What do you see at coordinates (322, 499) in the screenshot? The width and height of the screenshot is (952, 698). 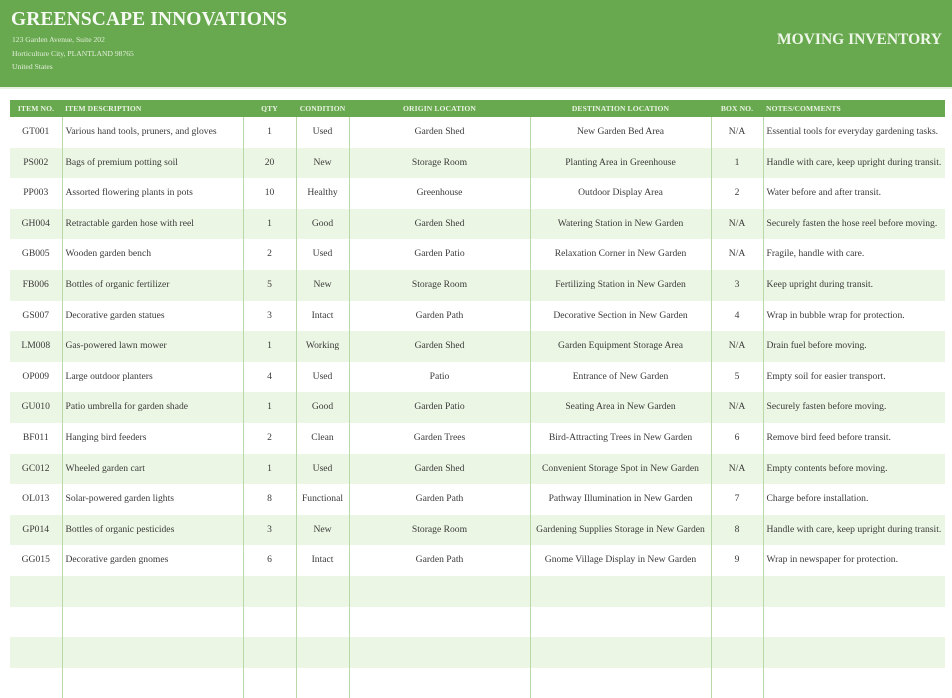 I see `condition-cell: Functional` at bounding box center [322, 499].